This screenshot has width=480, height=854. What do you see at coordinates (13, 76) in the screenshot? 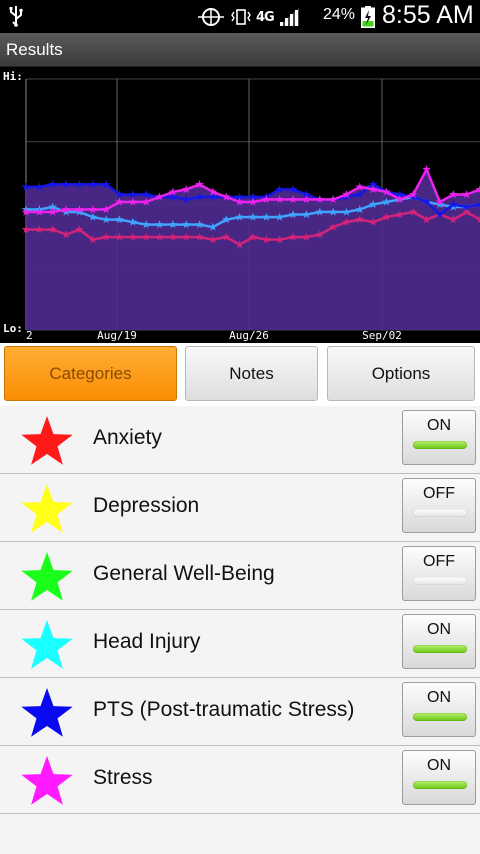
I see `y-axis-hi-label: Hi:` at bounding box center [13, 76].